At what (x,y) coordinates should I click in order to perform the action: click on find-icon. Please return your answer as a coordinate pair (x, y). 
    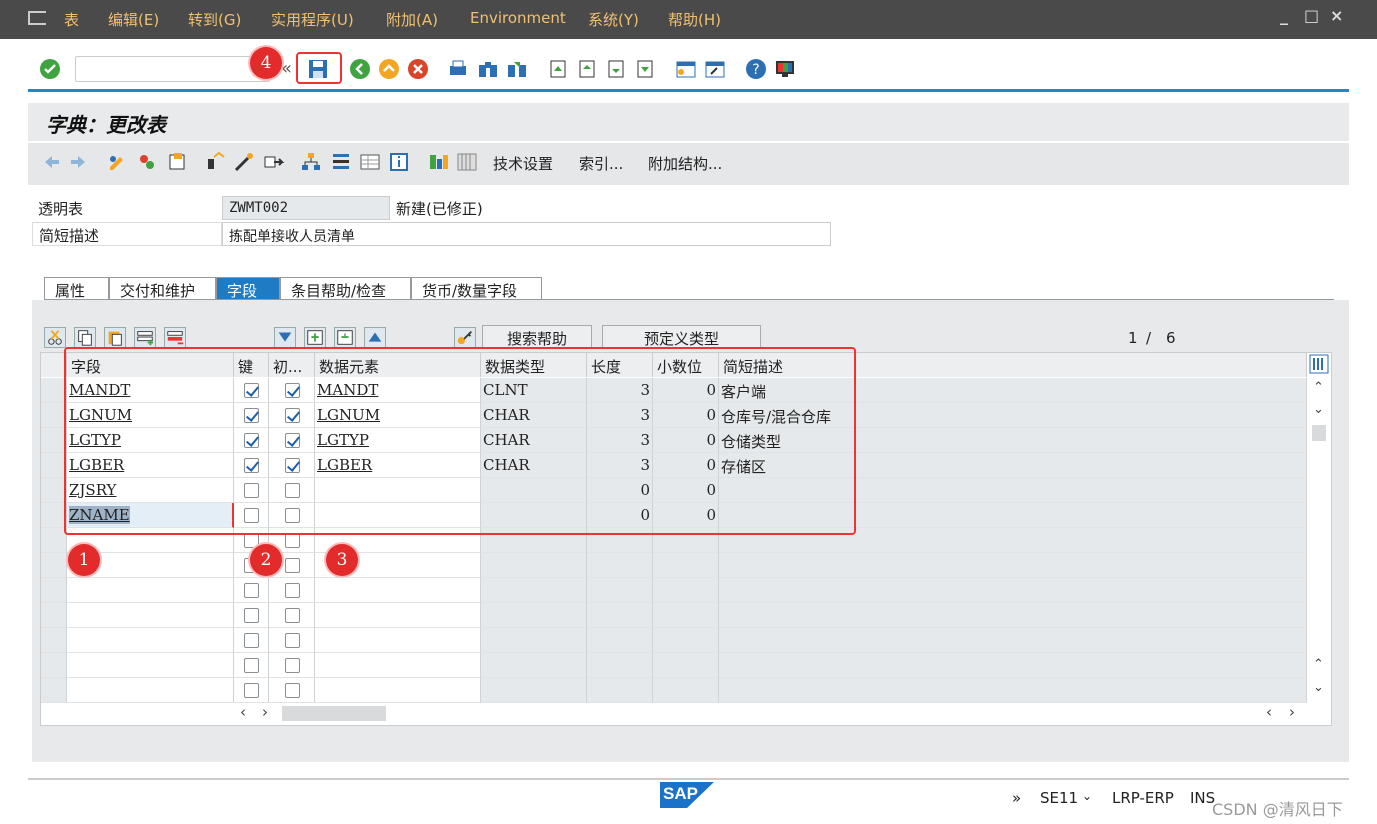
    Looking at the image, I should click on (488, 69).